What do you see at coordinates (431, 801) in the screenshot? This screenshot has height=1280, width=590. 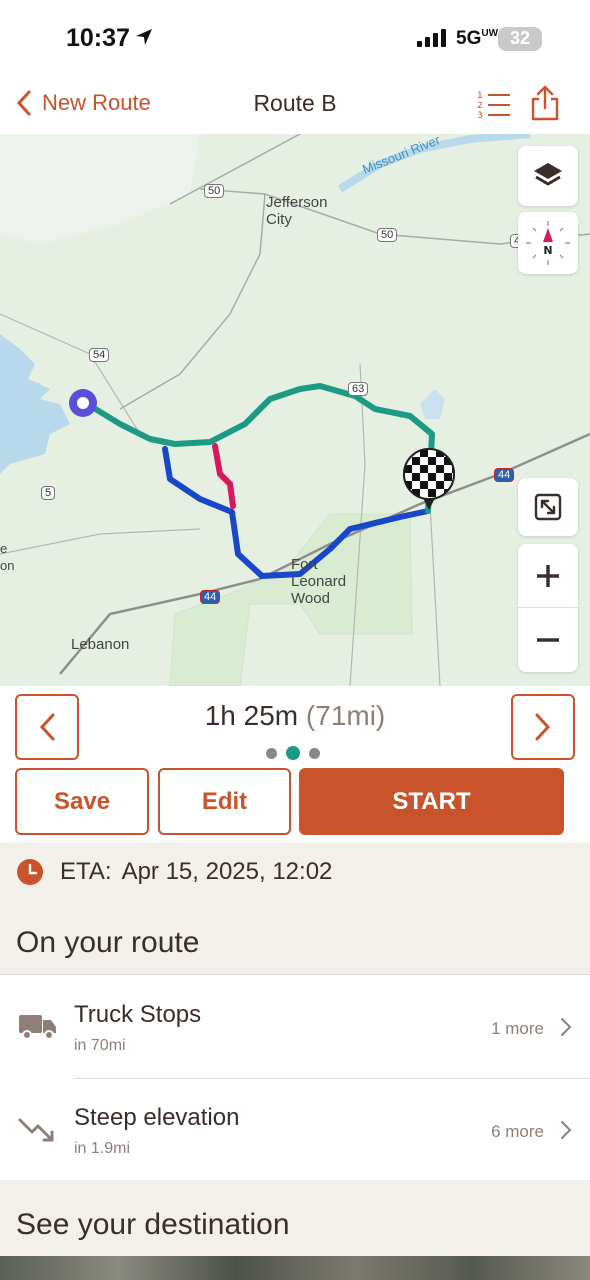 I see `start-button: START` at bounding box center [431, 801].